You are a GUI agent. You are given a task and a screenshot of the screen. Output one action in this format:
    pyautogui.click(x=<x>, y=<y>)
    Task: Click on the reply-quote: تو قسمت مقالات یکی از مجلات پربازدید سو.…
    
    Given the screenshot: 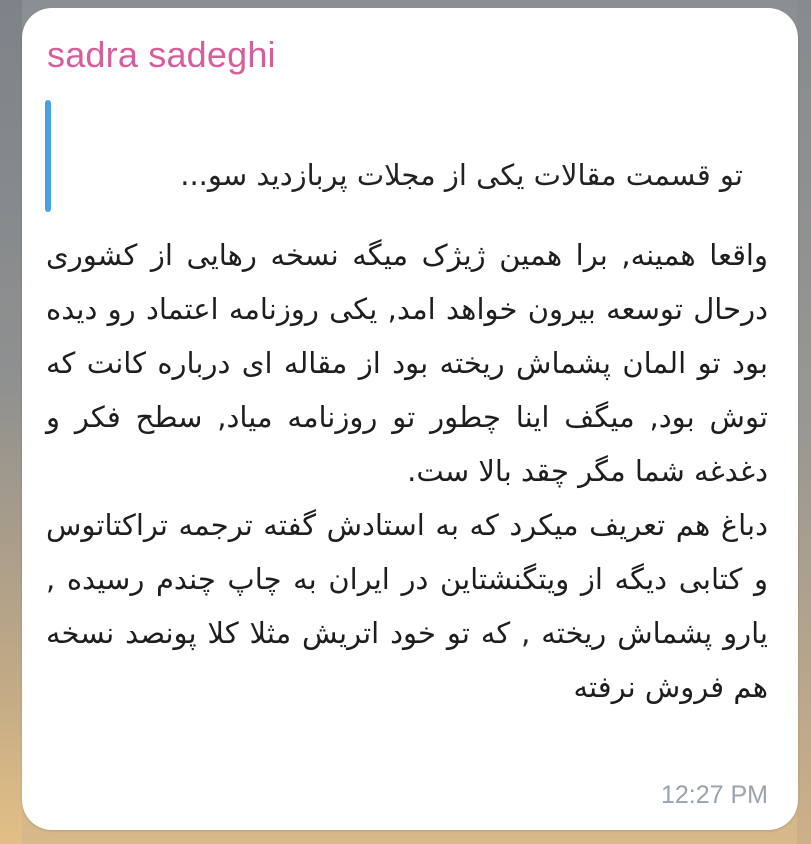 What is the action you would take?
    pyautogui.click(x=405, y=156)
    